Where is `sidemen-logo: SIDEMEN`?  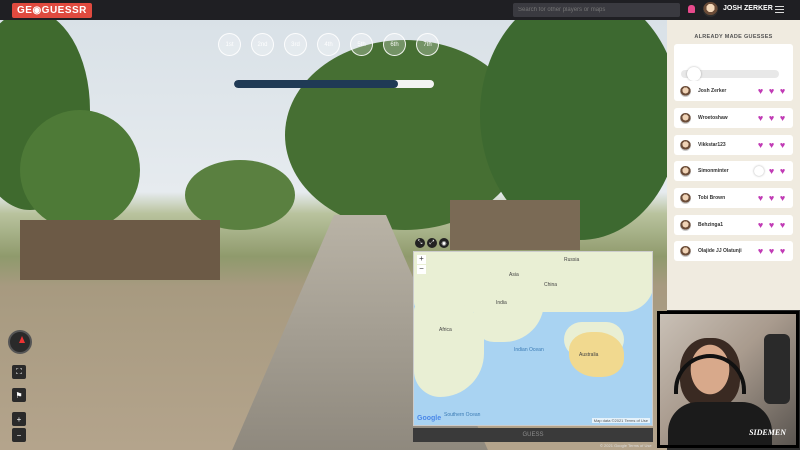 sidemen-logo: SIDEMEN is located at coordinates (767, 432).